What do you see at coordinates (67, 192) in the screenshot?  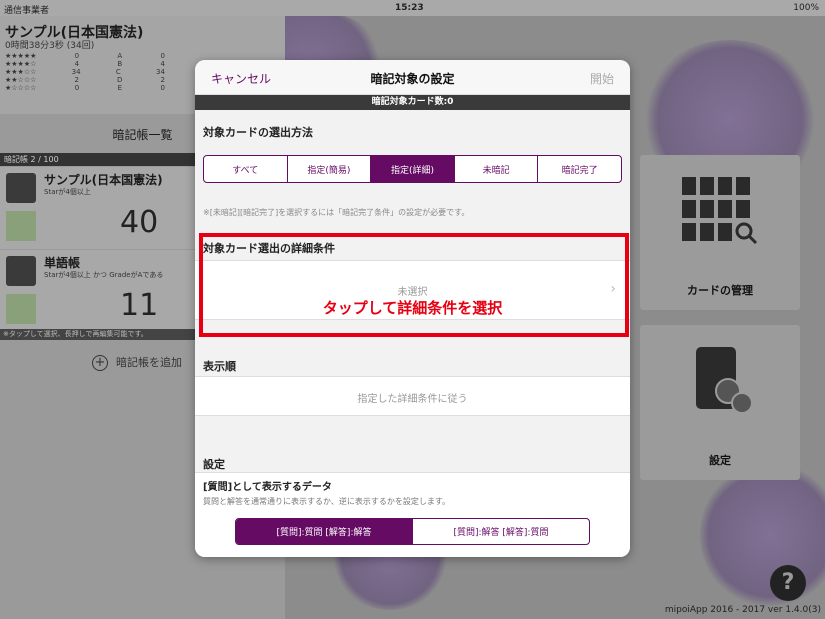 I see `book-condition: Starが4個以上` at bounding box center [67, 192].